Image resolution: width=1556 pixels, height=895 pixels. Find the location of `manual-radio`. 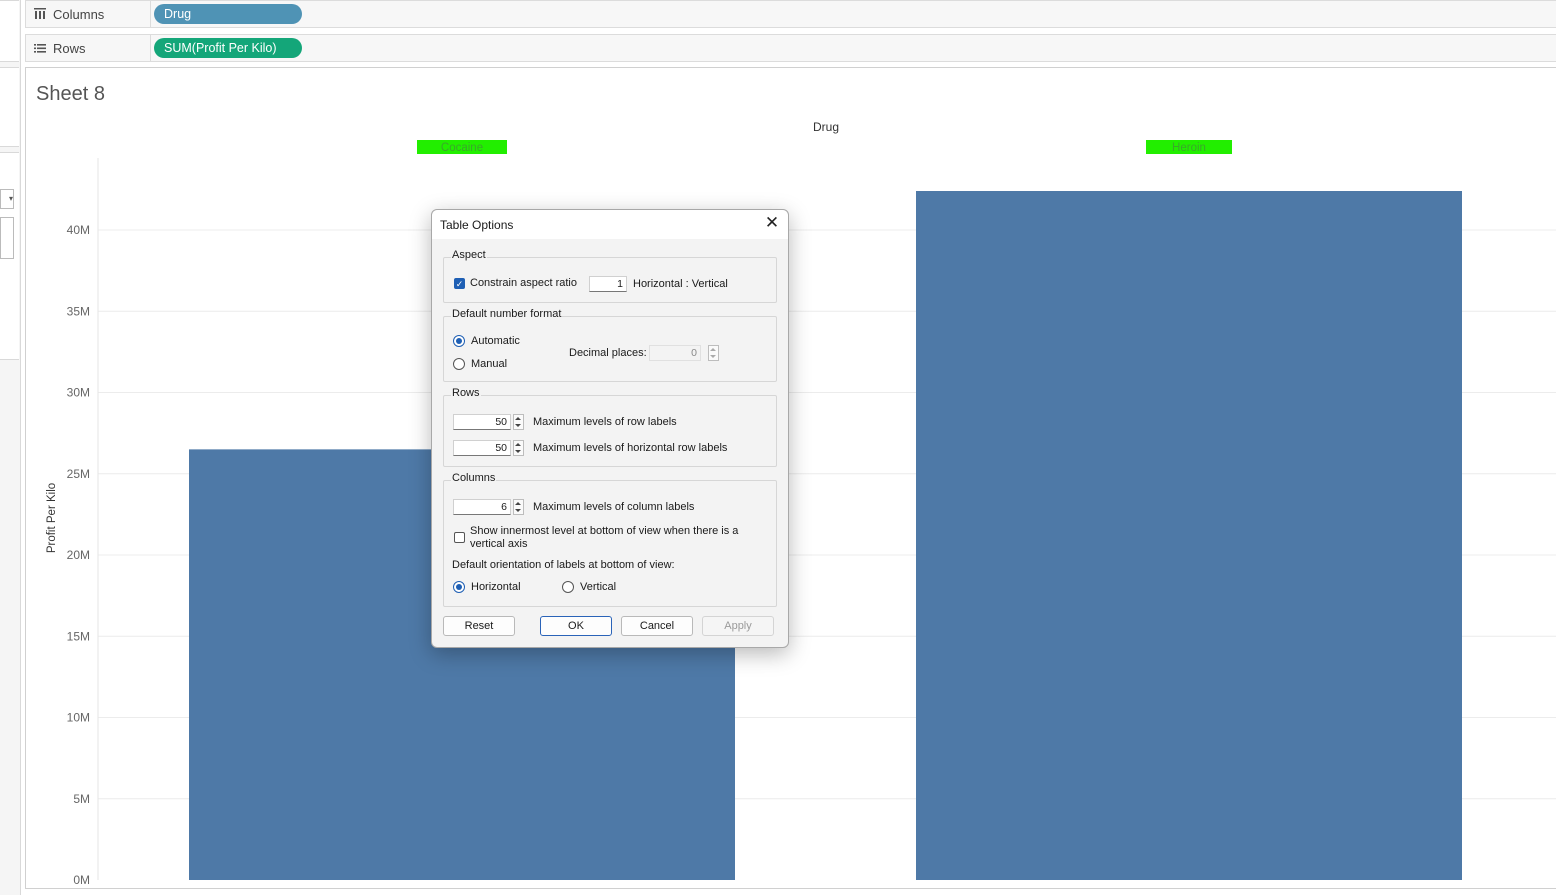

manual-radio is located at coordinates (459, 364).